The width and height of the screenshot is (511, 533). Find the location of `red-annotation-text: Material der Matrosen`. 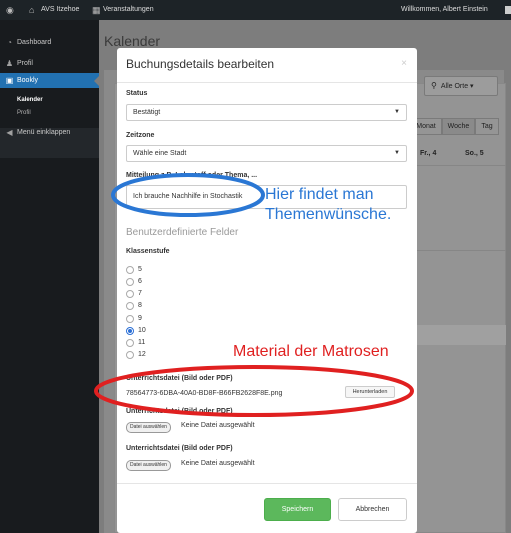

red-annotation-text: Material der Matrosen is located at coordinates (311, 351).